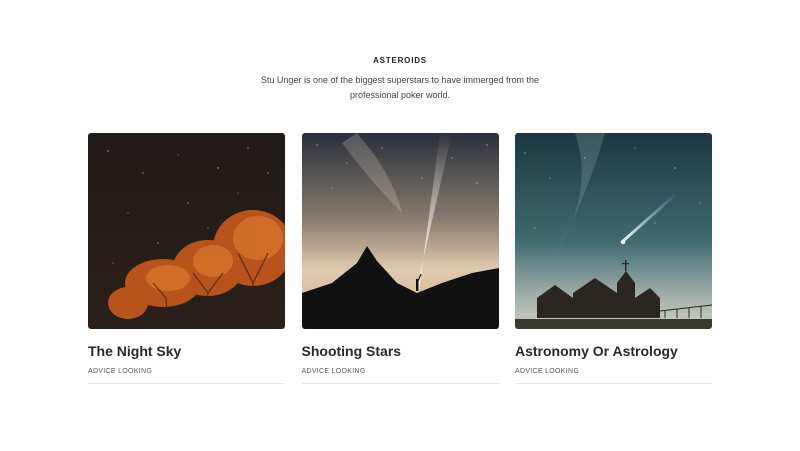  What do you see at coordinates (186, 351) in the screenshot?
I see `card-title: The Night Sky` at bounding box center [186, 351].